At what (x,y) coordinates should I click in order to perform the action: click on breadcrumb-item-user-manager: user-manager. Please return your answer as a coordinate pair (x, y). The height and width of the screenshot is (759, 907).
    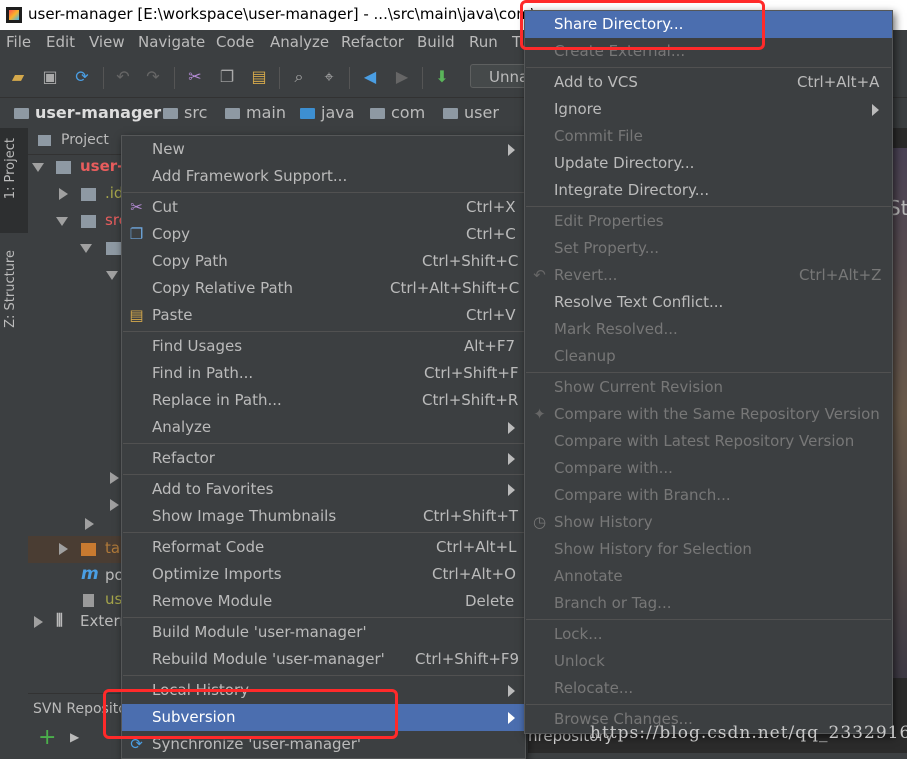
    Looking at the image, I should click on (87, 112).